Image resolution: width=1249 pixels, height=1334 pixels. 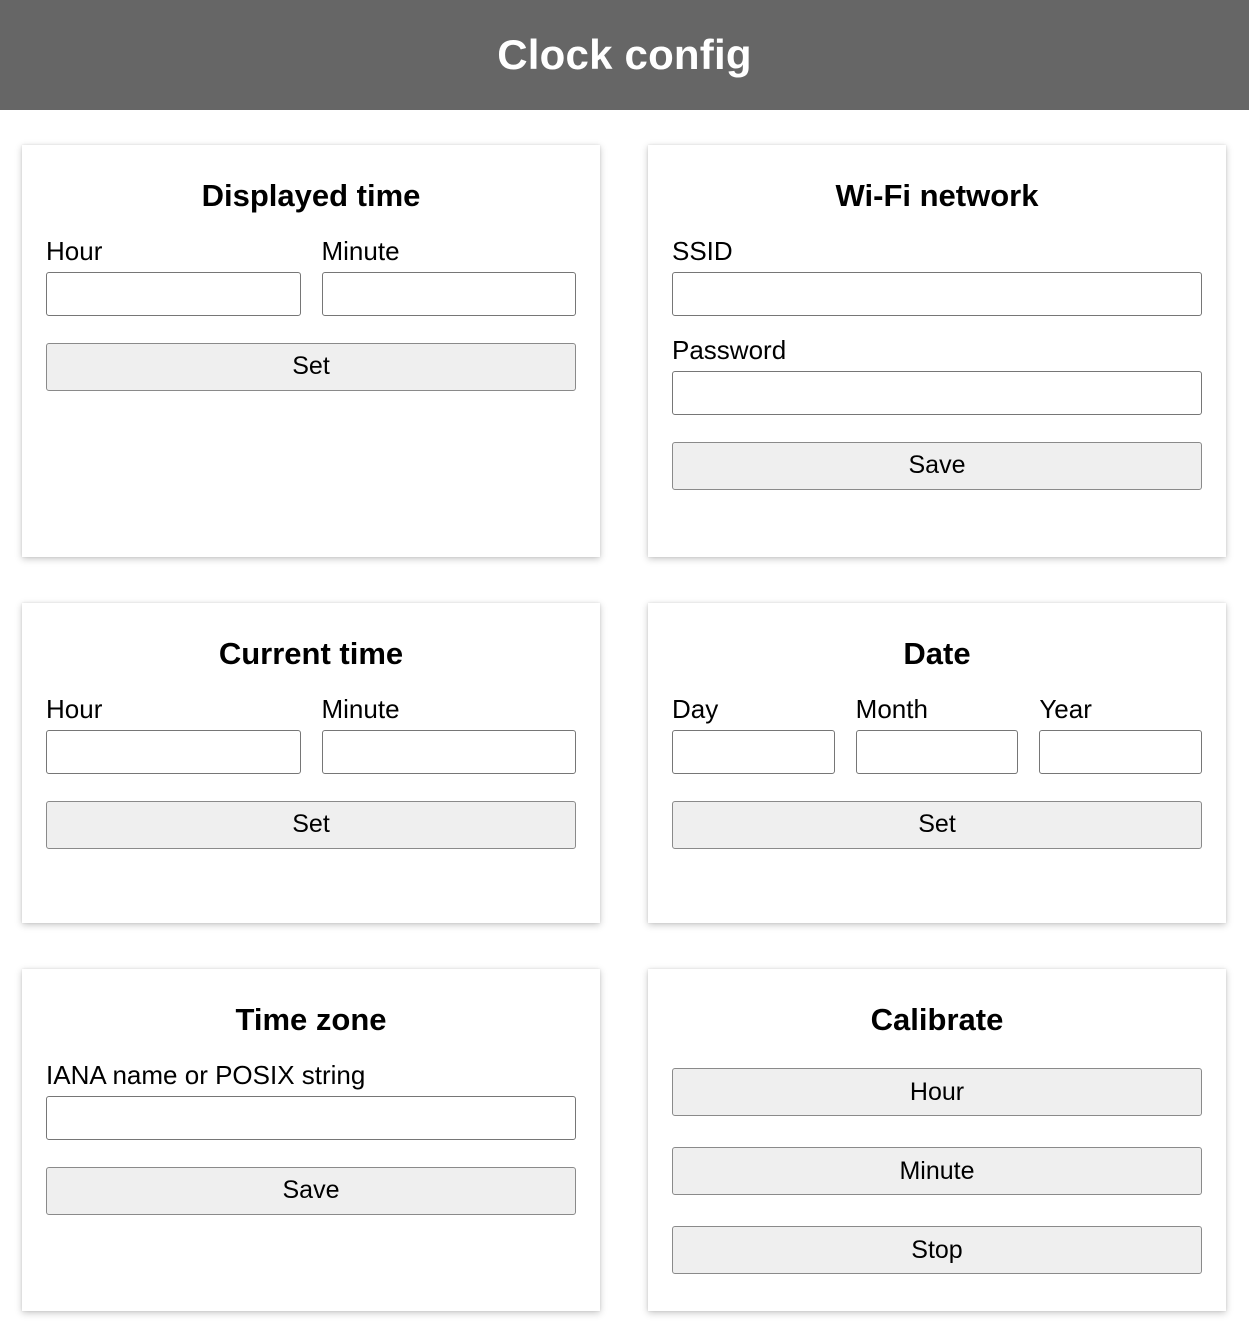 I want to click on date-month-field: Month, so click(x=937, y=734).